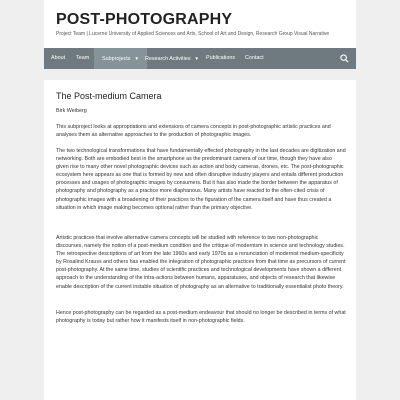 The image size is (400, 400). I want to click on nav-item-label: Publications, so click(221, 58).